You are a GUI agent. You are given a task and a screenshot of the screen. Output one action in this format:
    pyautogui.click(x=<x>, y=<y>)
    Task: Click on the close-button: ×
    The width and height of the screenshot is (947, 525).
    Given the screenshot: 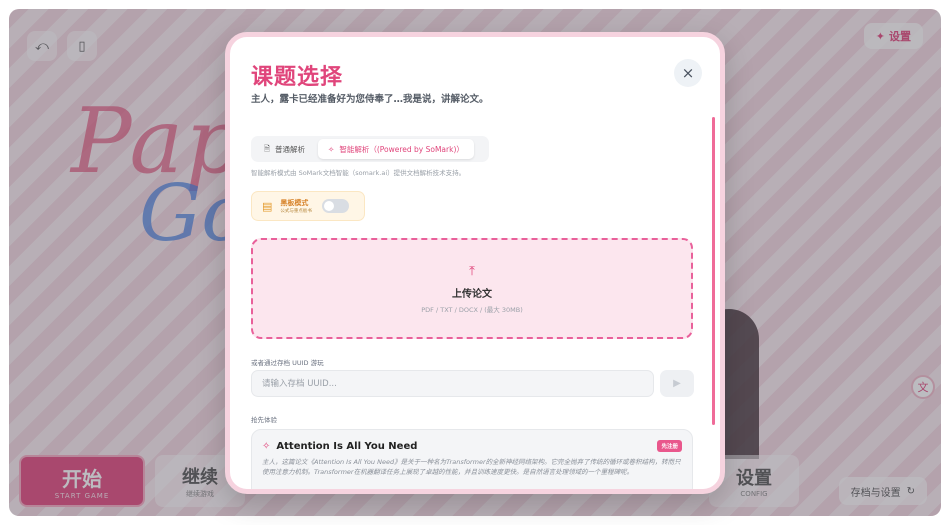 What is the action you would take?
    pyautogui.click(x=688, y=73)
    